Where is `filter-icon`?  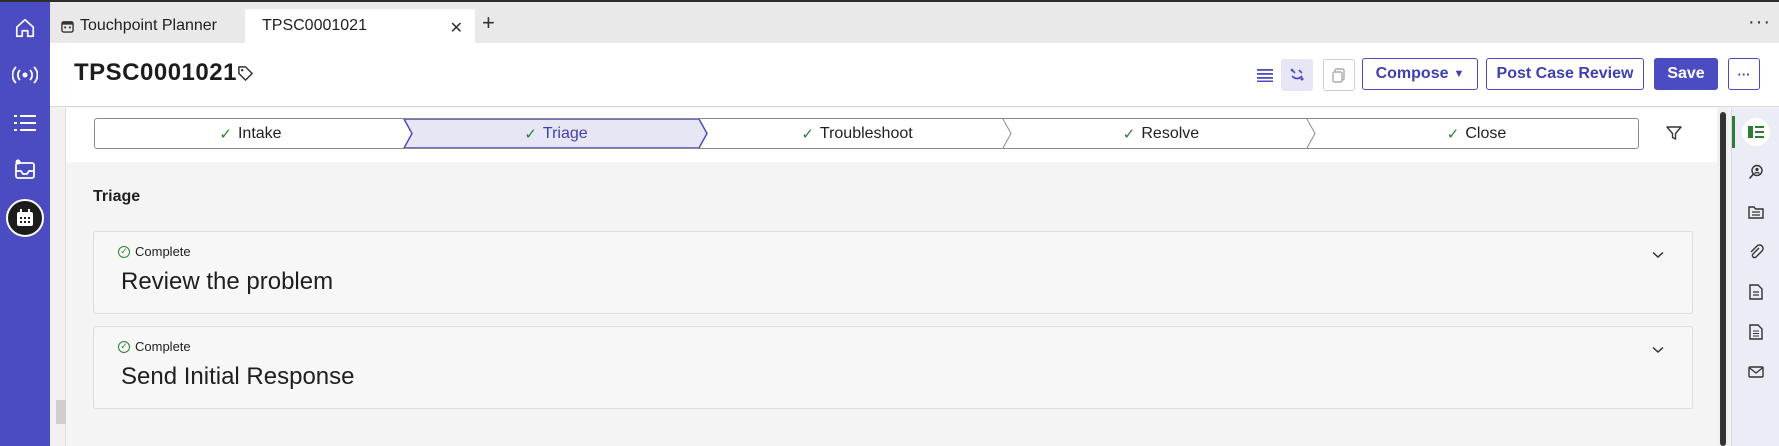 filter-icon is located at coordinates (1674, 135).